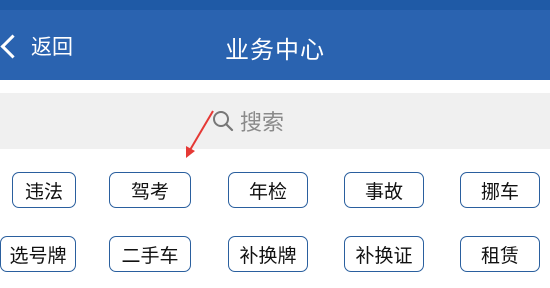 The width and height of the screenshot is (550, 288). I want to click on service-button-driving-test: 驾考, so click(150, 190).